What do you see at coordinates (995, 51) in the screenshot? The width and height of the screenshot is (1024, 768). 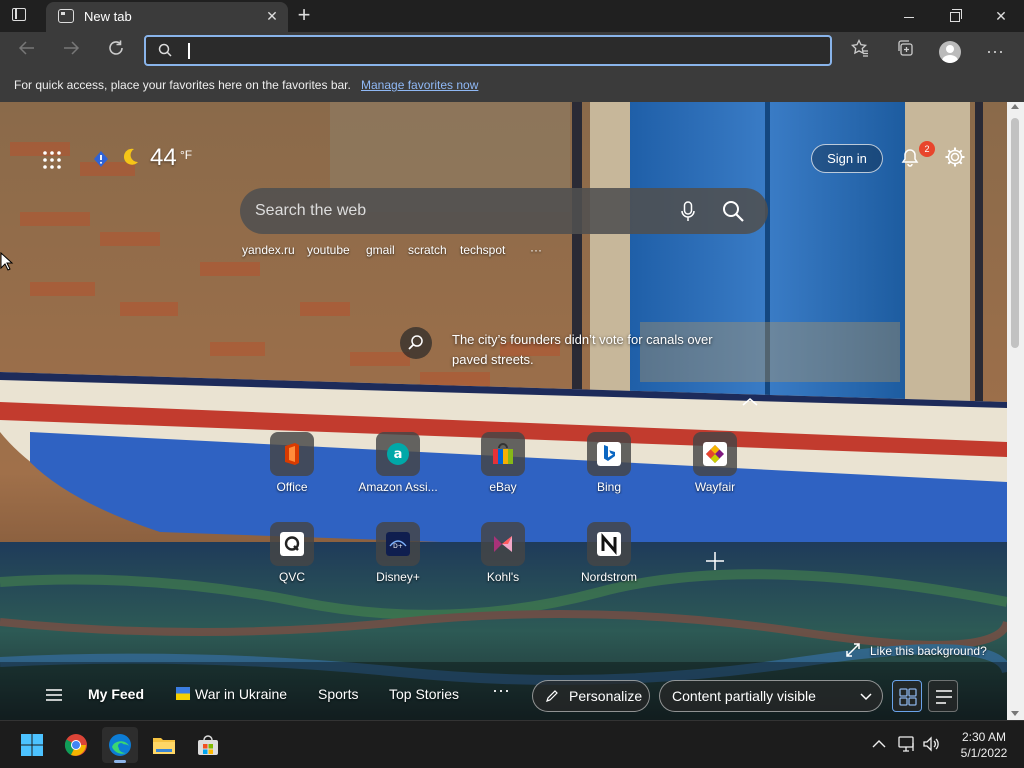 I see `settings-more-button: ···` at bounding box center [995, 51].